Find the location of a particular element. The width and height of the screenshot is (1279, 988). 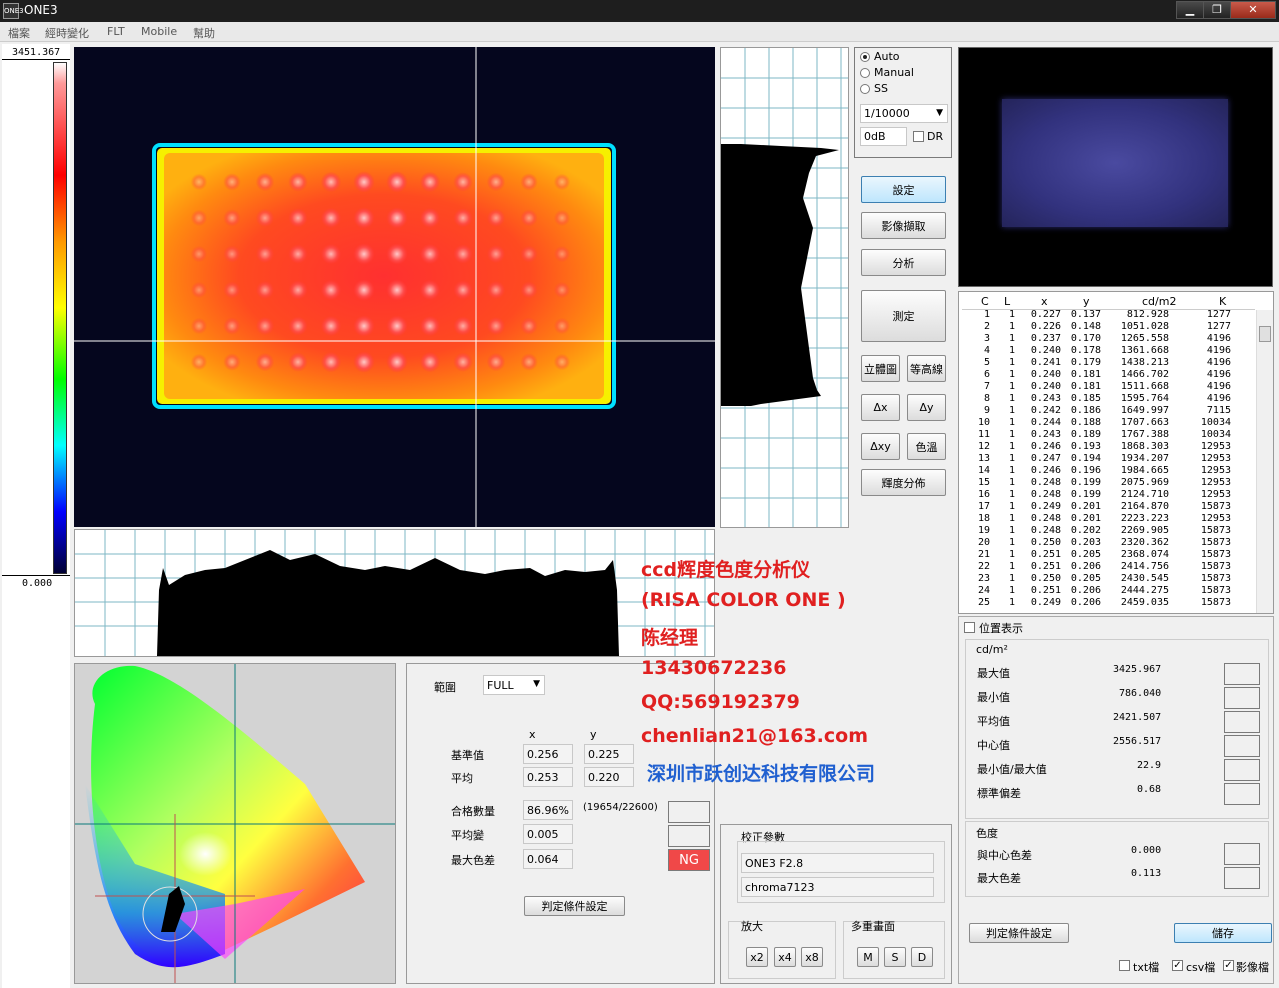

radio-manual is located at coordinates (865, 73).